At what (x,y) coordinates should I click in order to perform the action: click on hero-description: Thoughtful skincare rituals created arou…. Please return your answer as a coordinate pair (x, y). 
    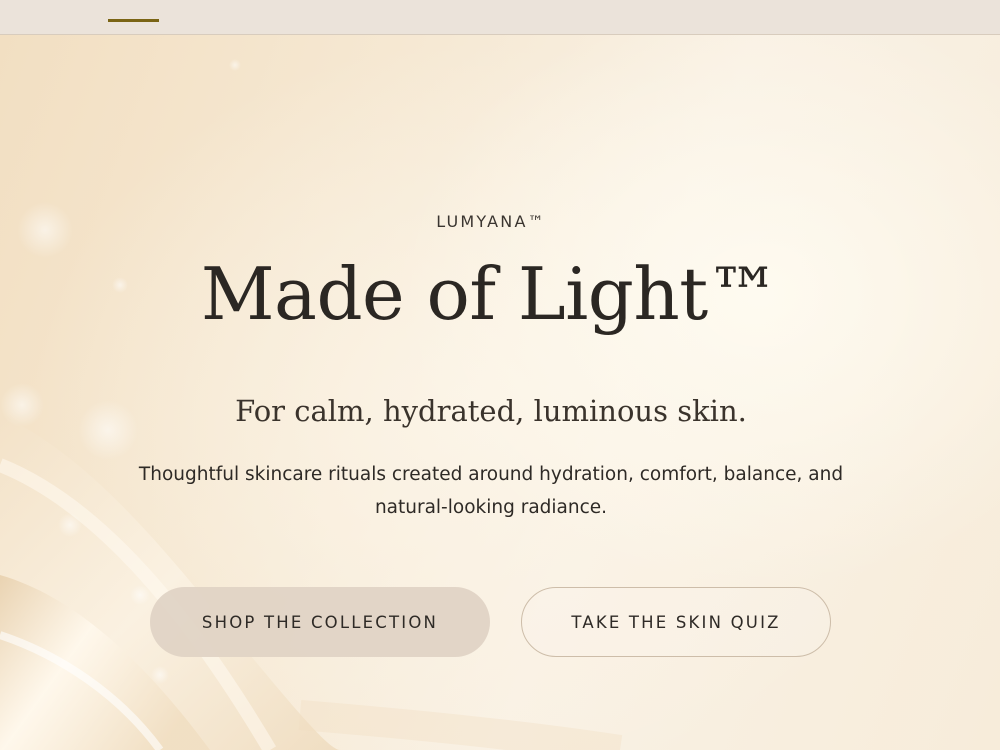
    Looking at the image, I should click on (491, 491).